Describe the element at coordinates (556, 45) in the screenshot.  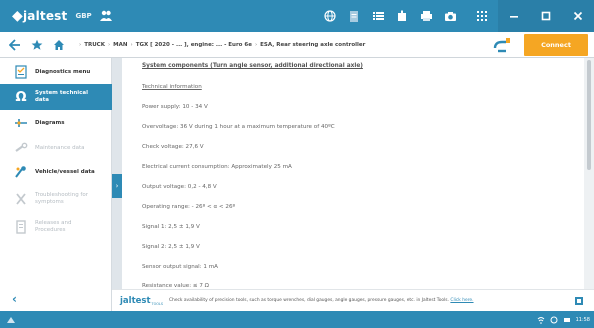
I see `connect-button: Connect` at that location.